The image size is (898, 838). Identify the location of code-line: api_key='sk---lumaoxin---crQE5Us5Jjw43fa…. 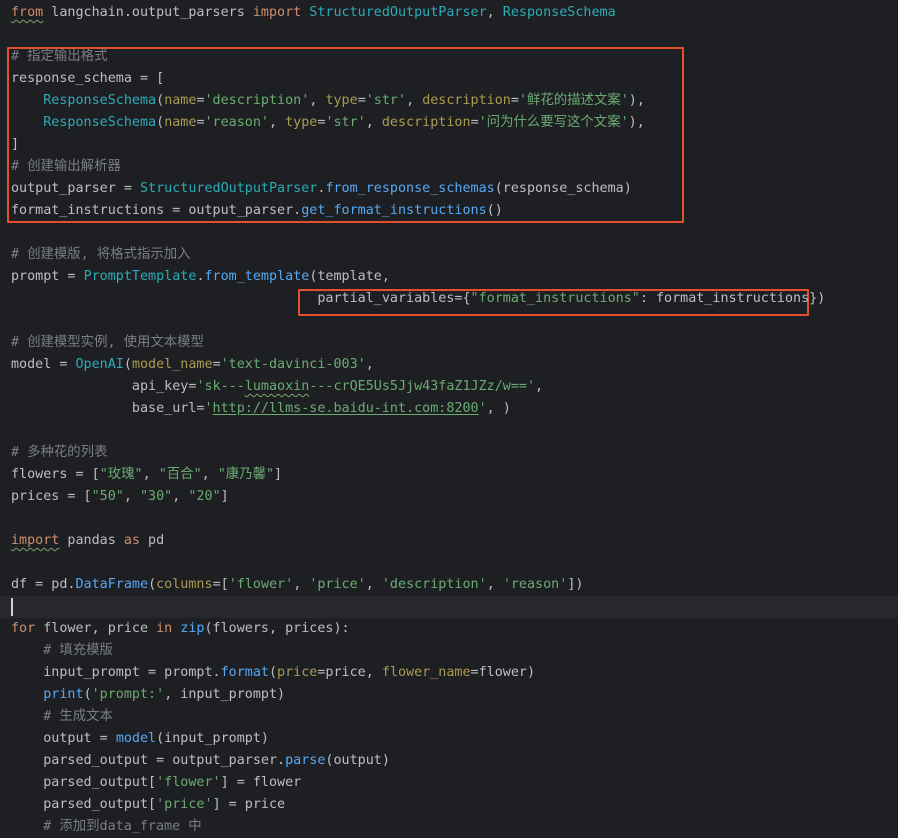
(277, 387).